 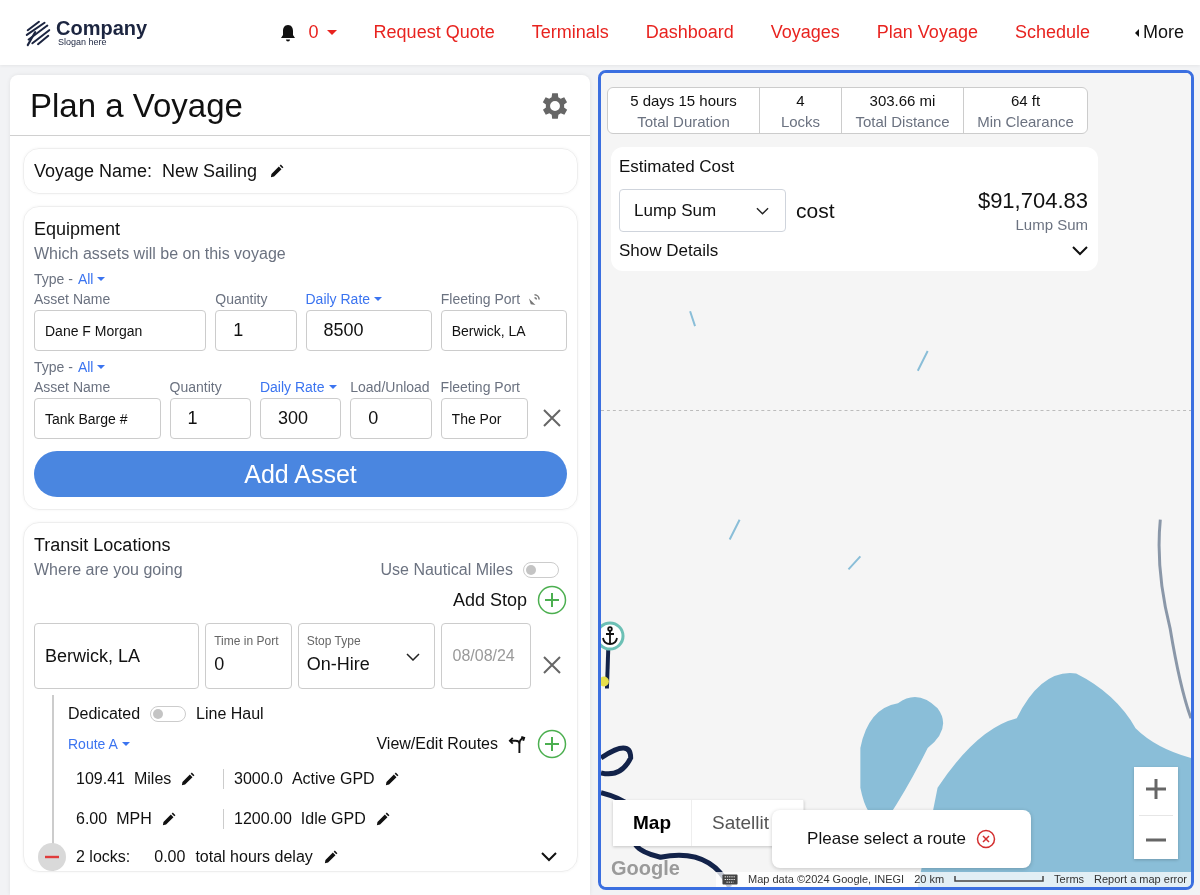 I want to click on company-name: Company, so click(x=102, y=28).